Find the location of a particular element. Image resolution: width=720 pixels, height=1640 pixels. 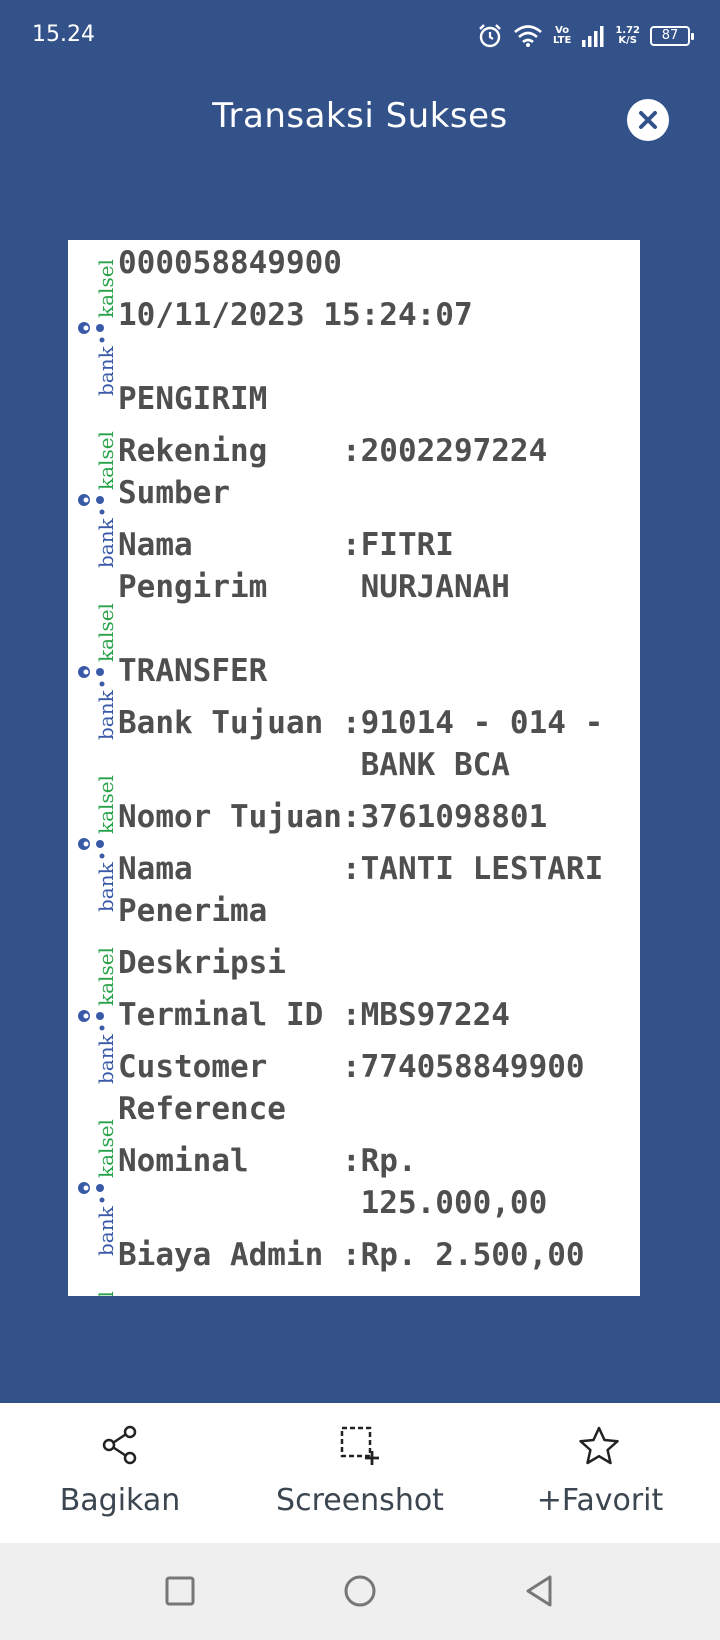

receipt-line: Terminal ID :MBS97224 is located at coordinates (314, 1015).